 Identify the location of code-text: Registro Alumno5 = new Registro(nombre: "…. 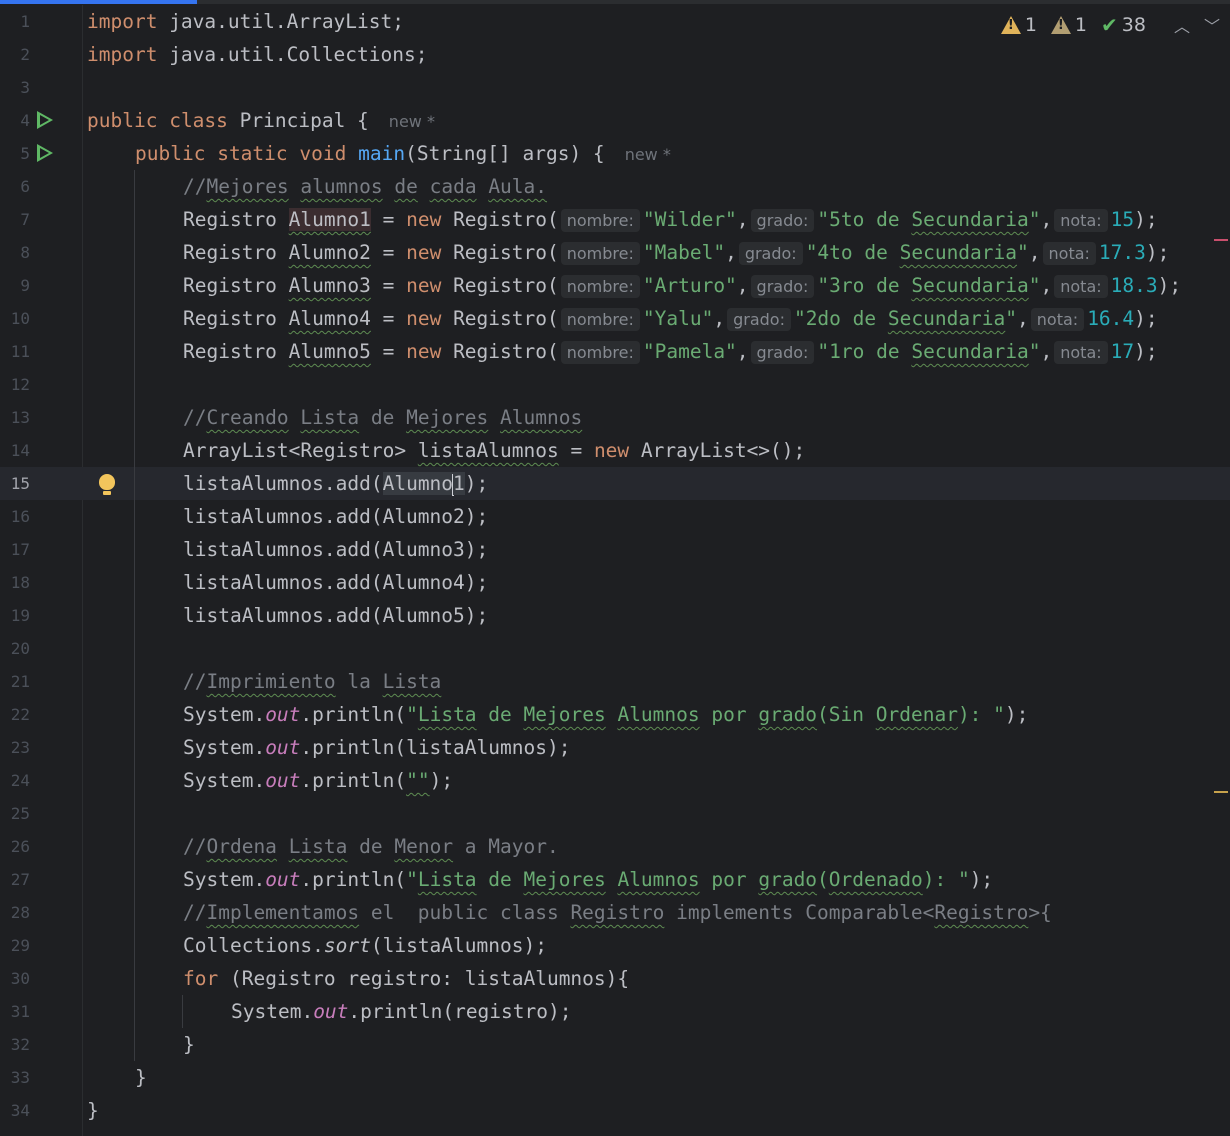
(670, 352).